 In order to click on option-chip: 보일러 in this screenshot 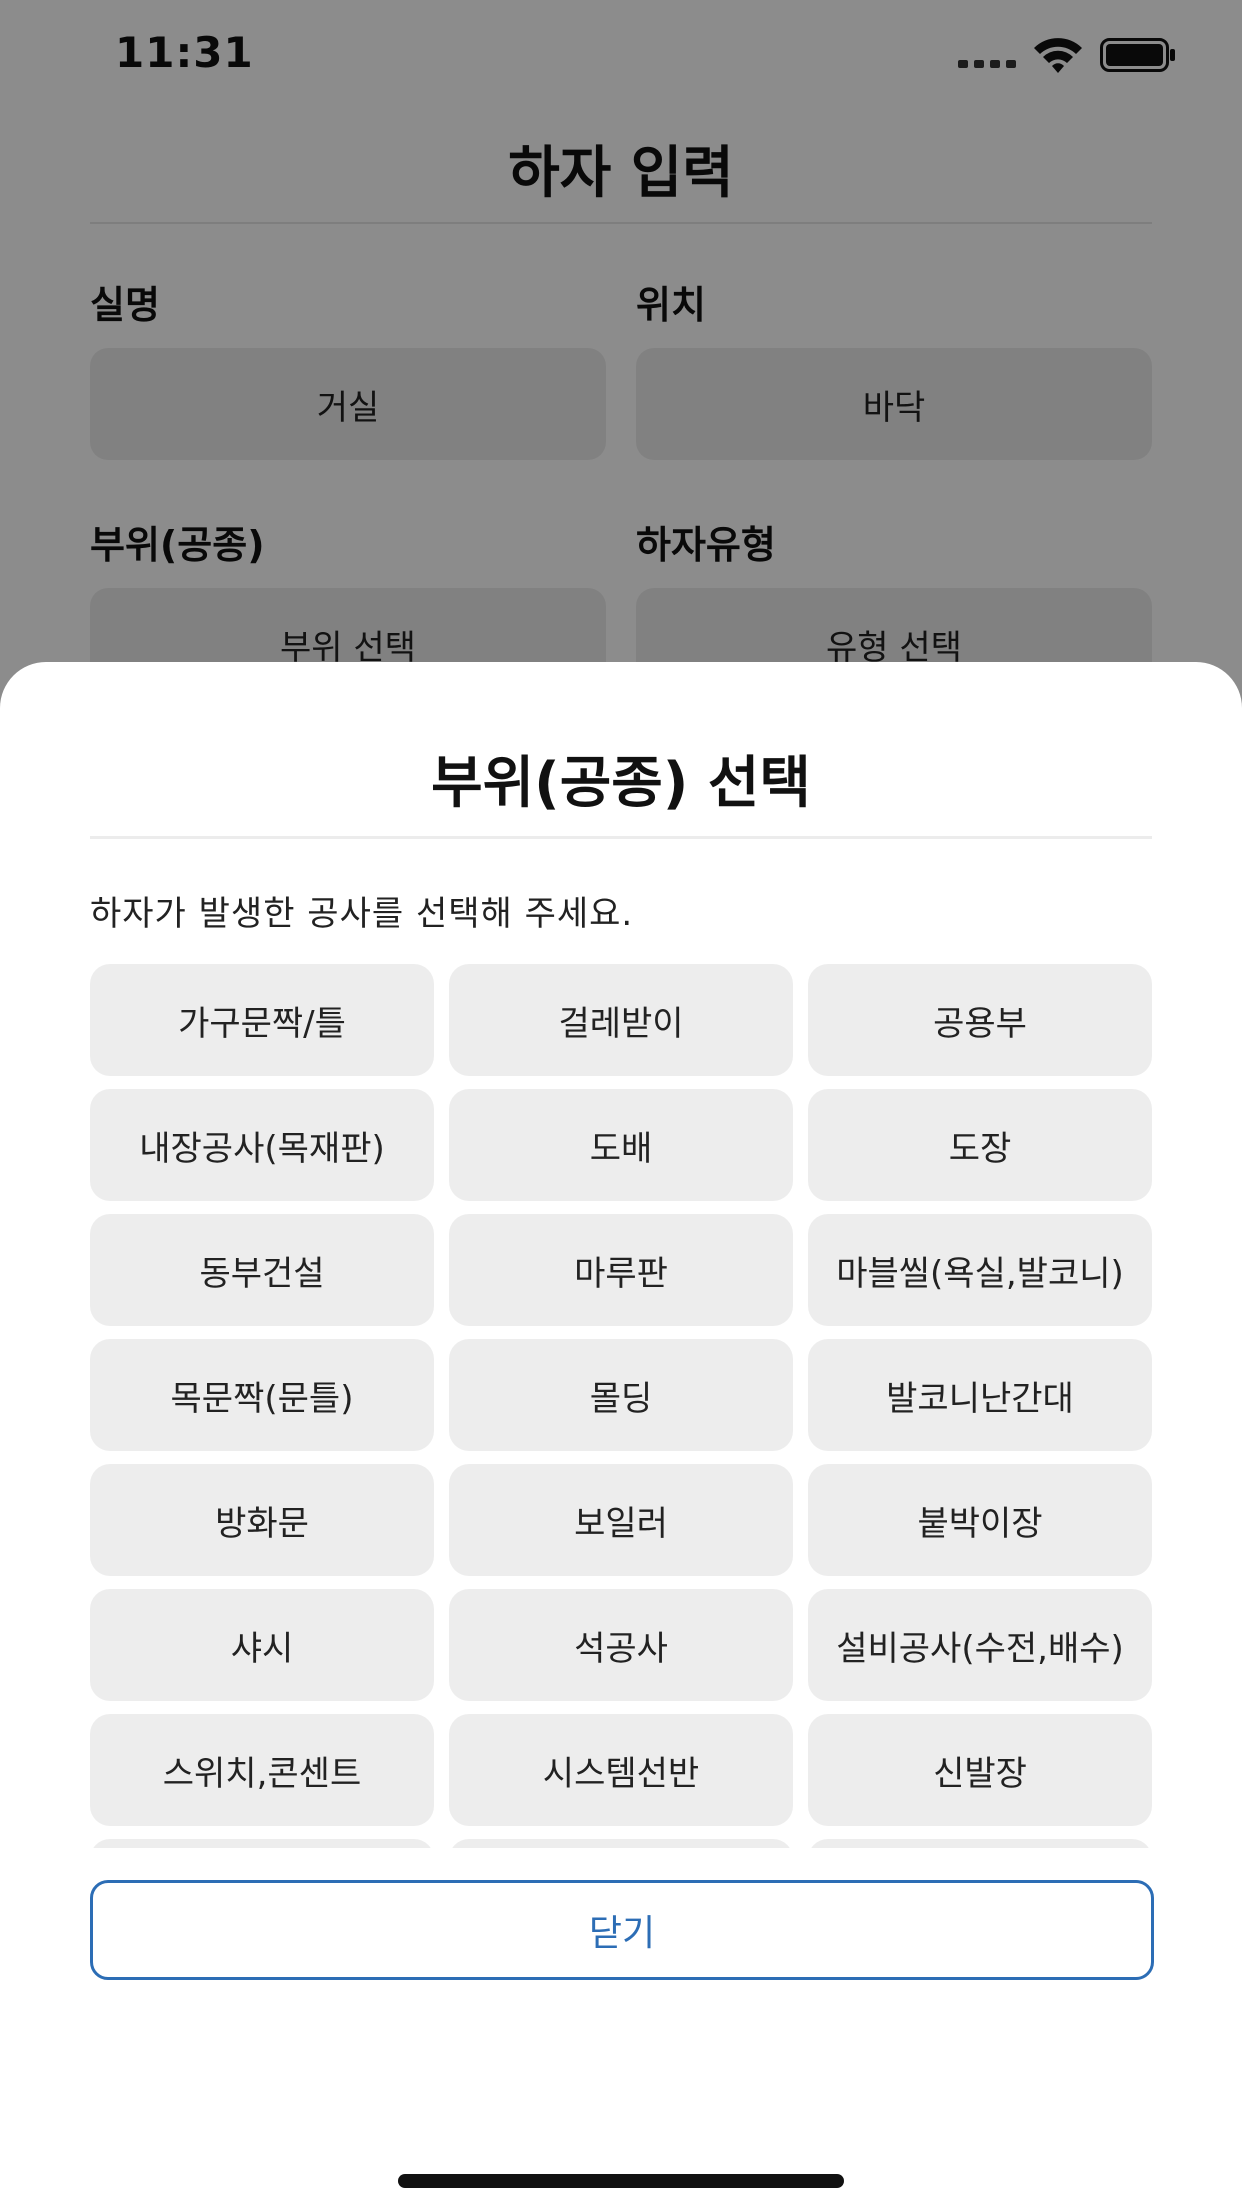, I will do `click(621, 1520)`.